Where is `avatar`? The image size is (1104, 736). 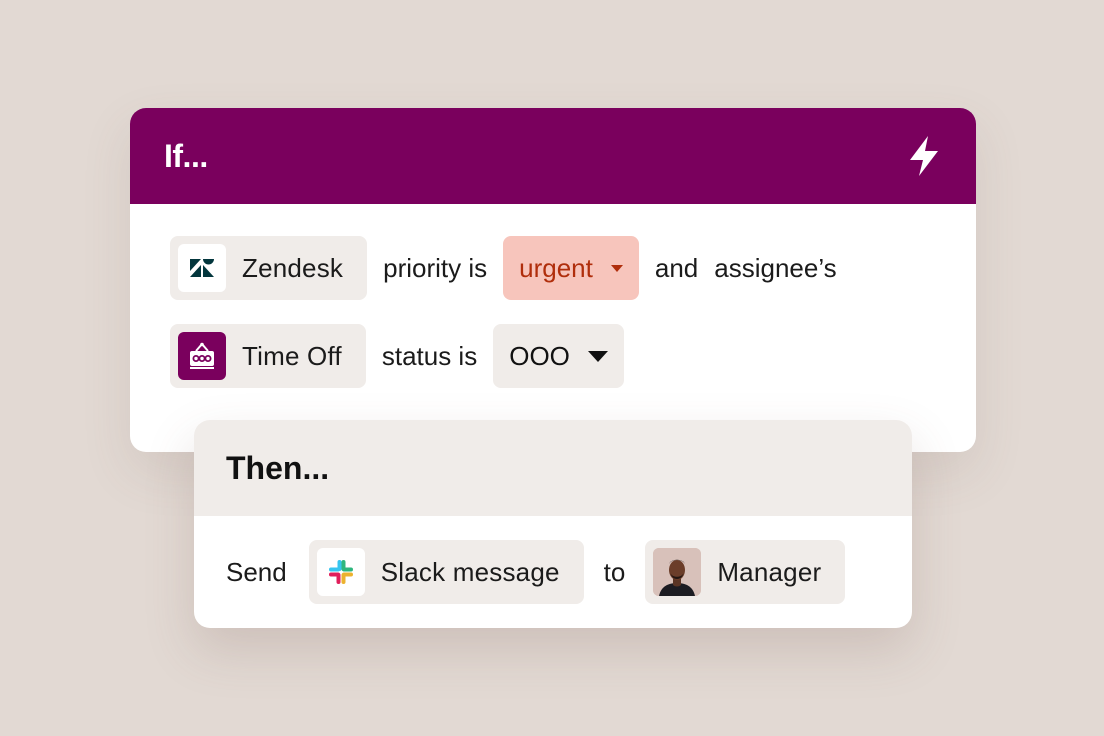
avatar is located at coordinates (677, 572).